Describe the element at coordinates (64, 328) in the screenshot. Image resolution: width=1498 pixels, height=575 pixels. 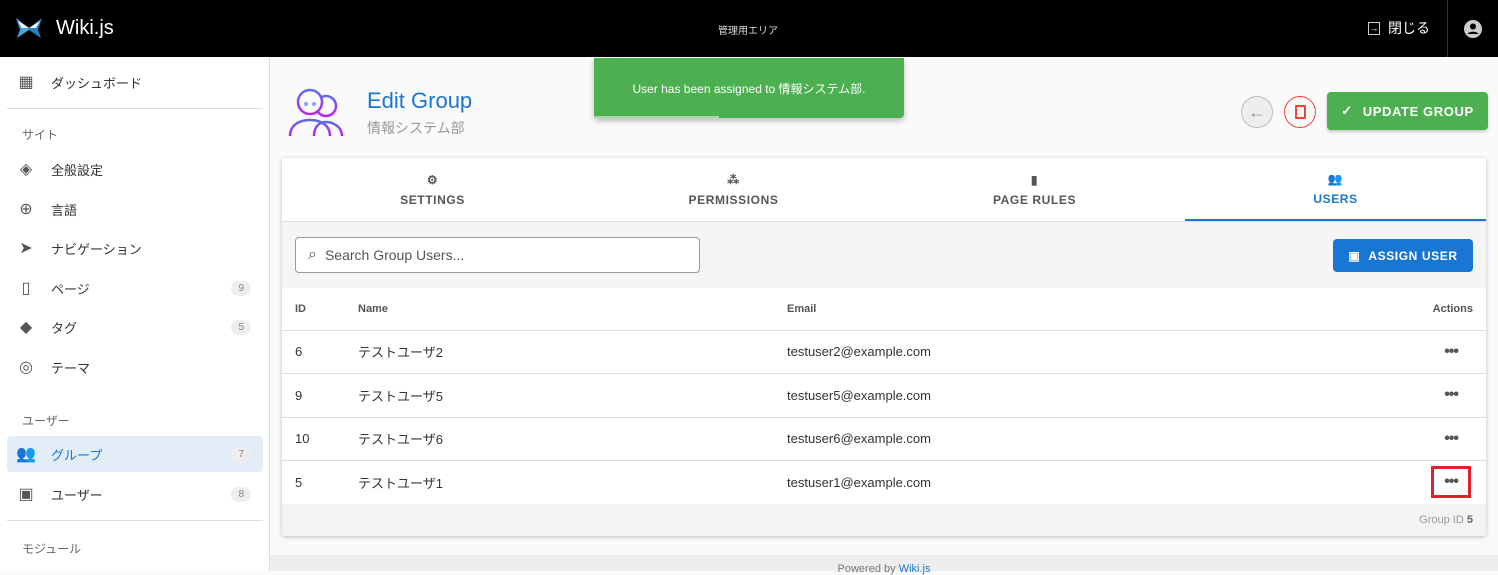
I see `sidebar-item-label: タグ` at that location.